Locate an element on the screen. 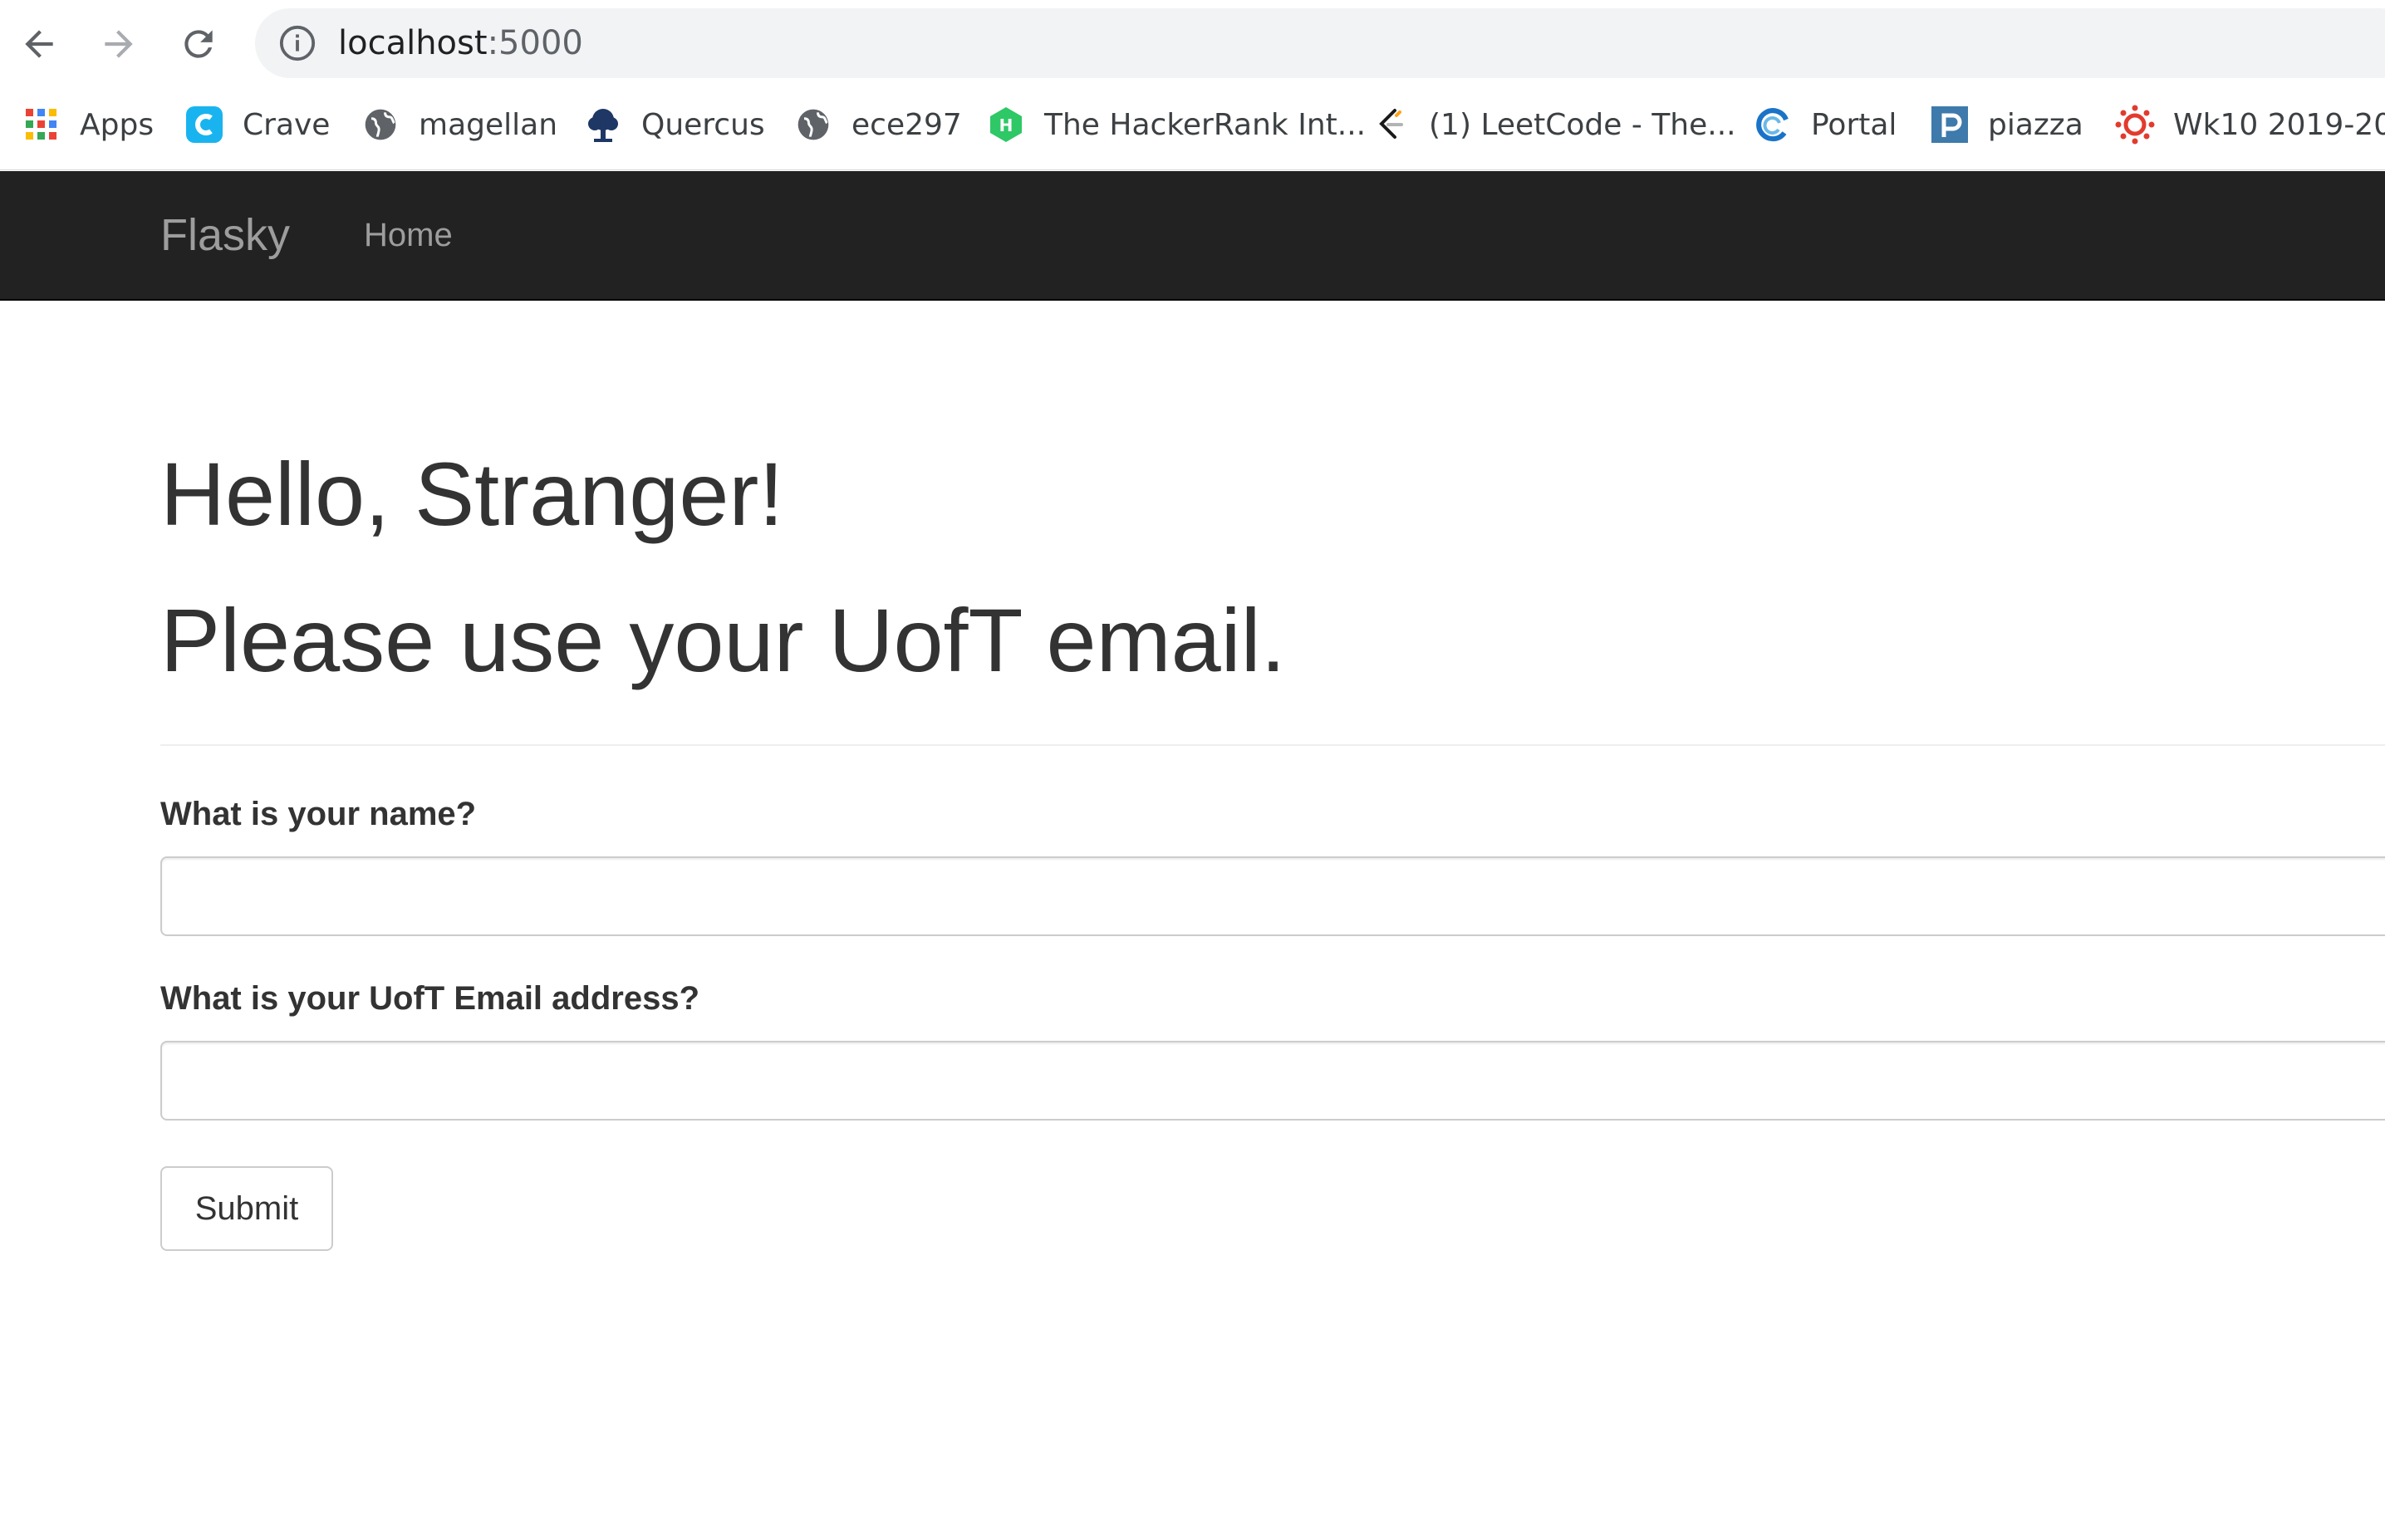 The image size is (2385, 1540). bookmark-magellan: magellan is located at coordinates (459, 124).